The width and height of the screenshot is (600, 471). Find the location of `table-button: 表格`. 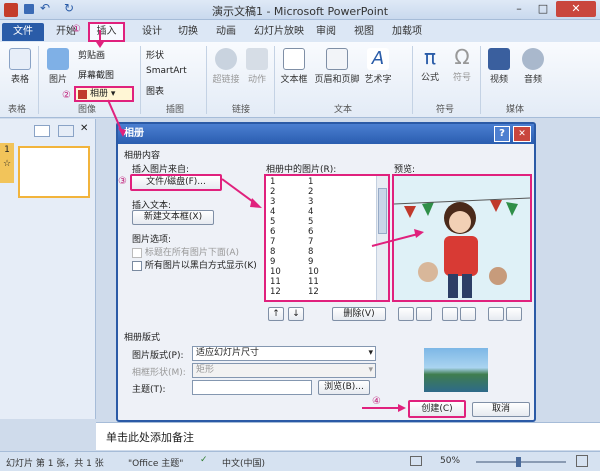

table-button: 表格 is located at coordinates (20, 66).